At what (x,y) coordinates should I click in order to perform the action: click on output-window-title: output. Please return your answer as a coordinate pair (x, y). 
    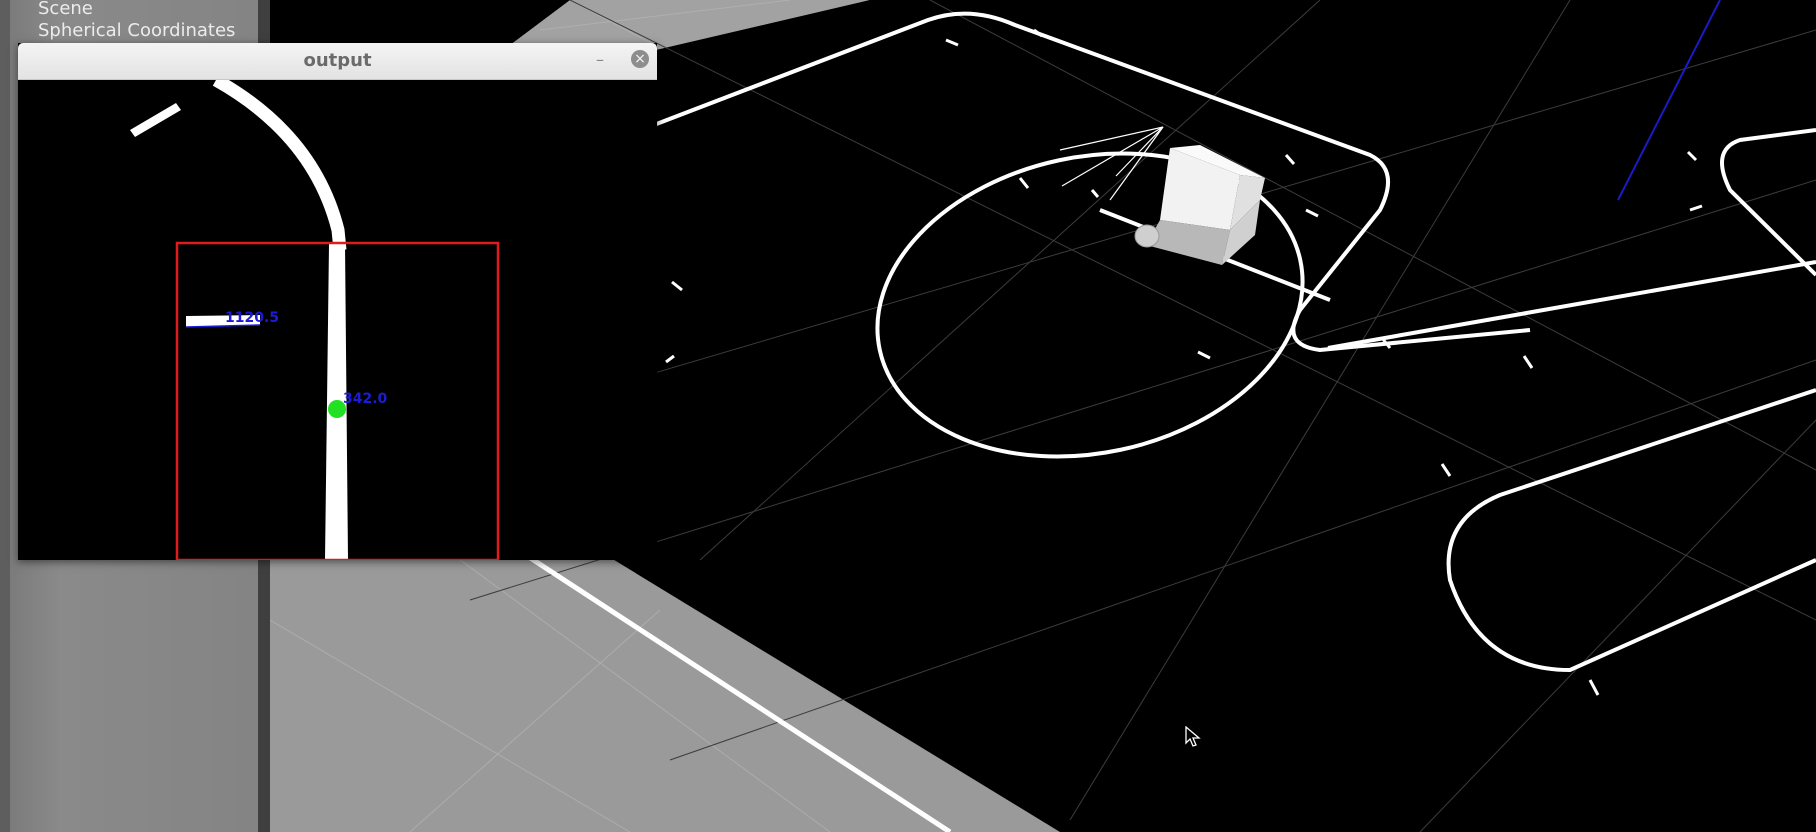
    Looking at the image, I should click on (337, 60).